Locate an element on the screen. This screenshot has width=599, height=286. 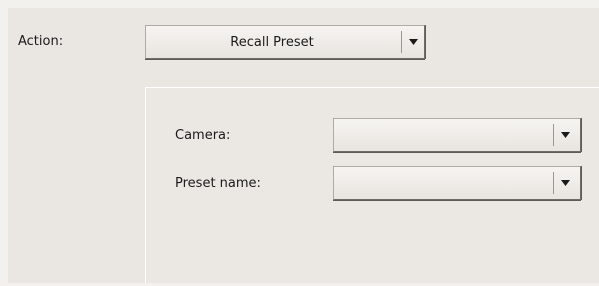
camera-dropdown is located at coordinates (457, 135).